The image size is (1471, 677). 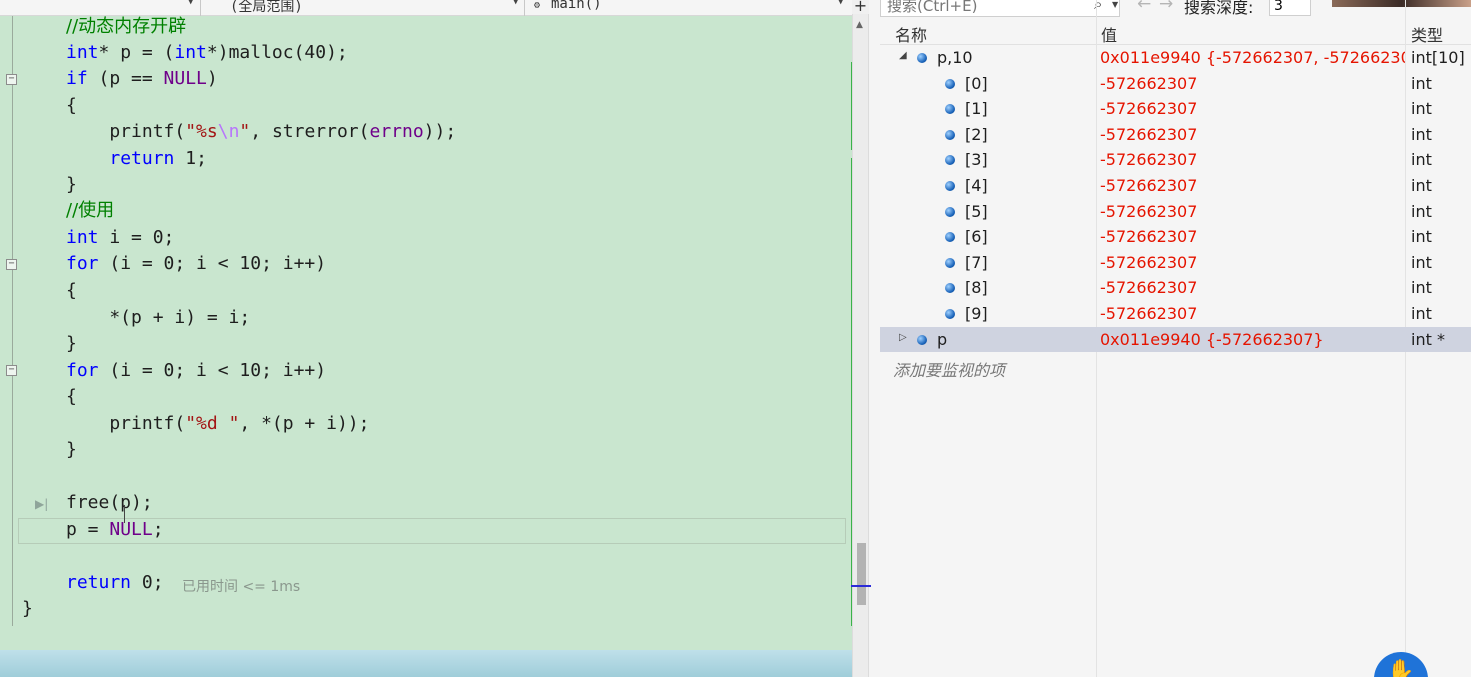 What do you see at coordinates (217, 424) in the screenshot?
I see `code-line: printf("%d ", *(p + i));` at bounding box center [217, 424].